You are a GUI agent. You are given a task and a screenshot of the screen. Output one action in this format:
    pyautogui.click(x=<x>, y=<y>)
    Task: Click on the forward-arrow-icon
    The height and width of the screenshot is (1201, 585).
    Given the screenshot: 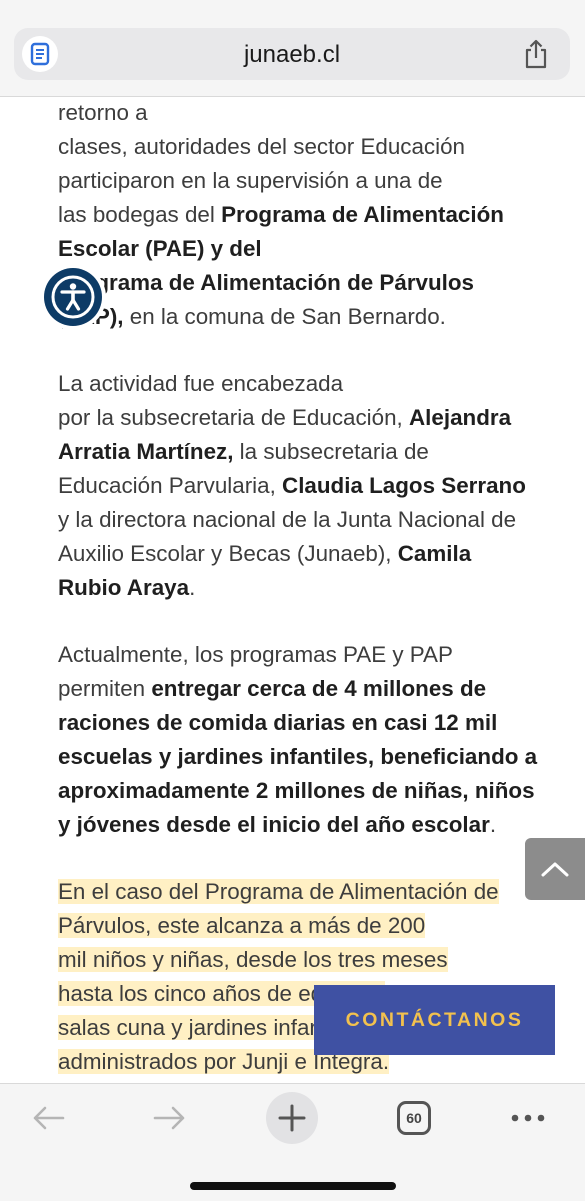 What is the action you would take?
    pyautogui.click(x=169, y=1118)
    